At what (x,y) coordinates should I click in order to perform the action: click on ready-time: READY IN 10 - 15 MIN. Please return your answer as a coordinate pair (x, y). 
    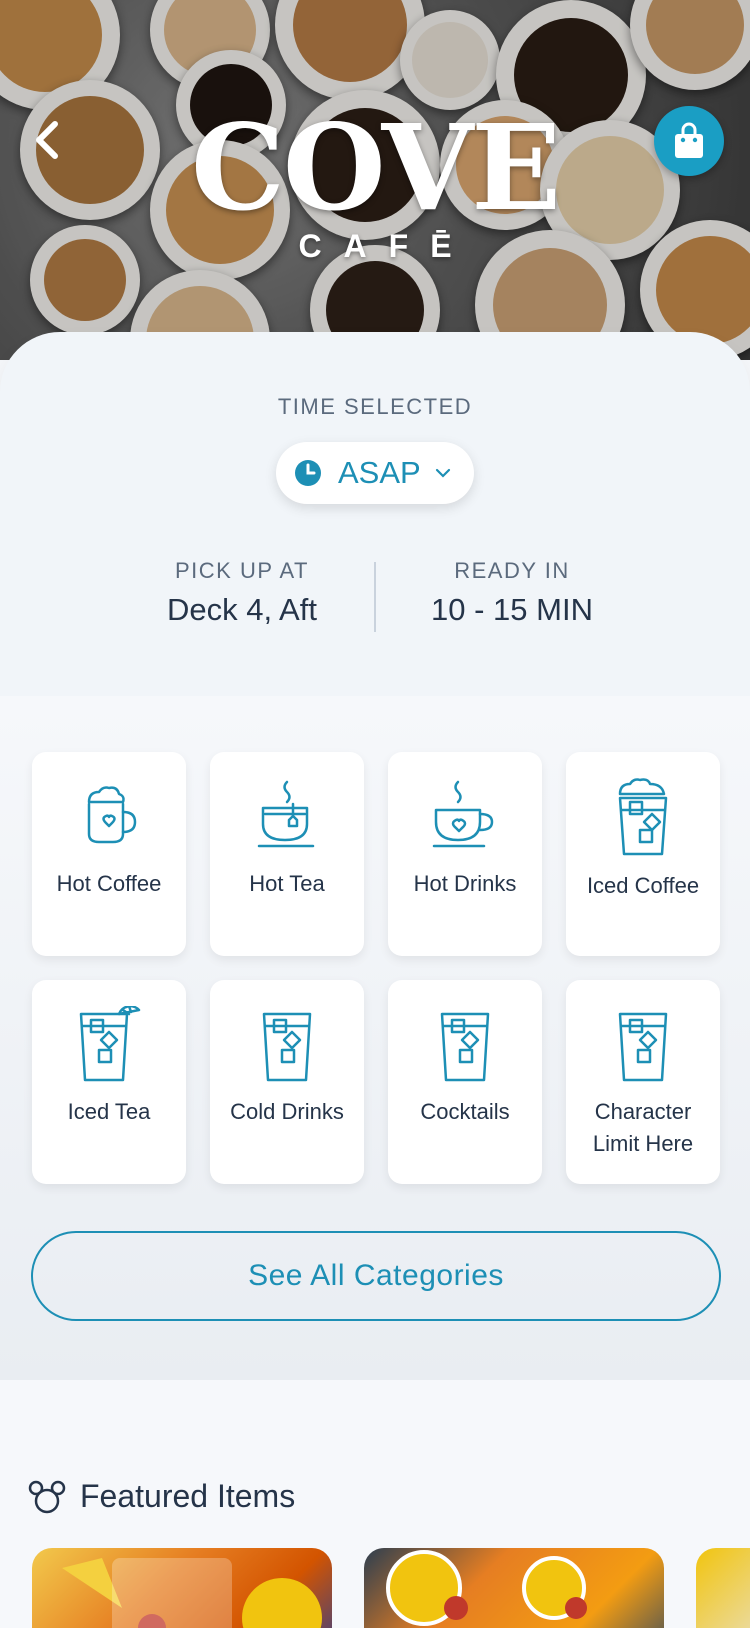
    Looking at the image, I should click on (512, 593).